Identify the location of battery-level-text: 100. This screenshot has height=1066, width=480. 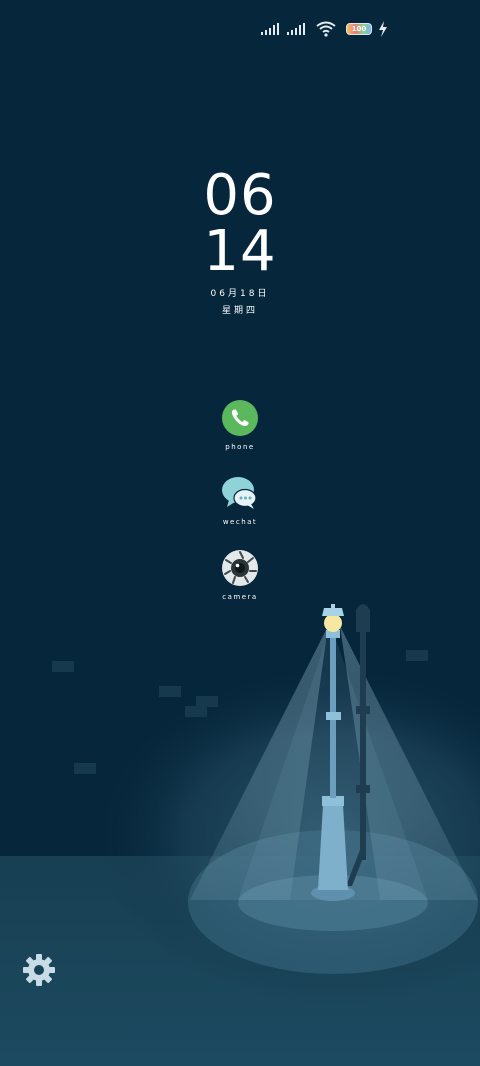
(359, 28).